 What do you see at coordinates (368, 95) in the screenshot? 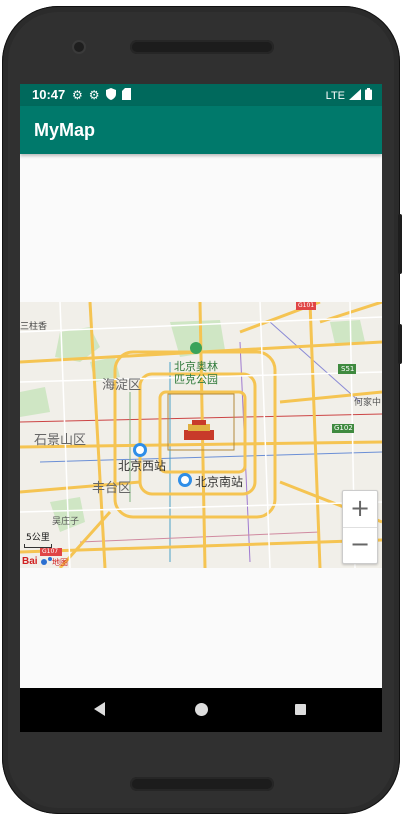
I see `battery-icon` at bounding box center [368, 95].